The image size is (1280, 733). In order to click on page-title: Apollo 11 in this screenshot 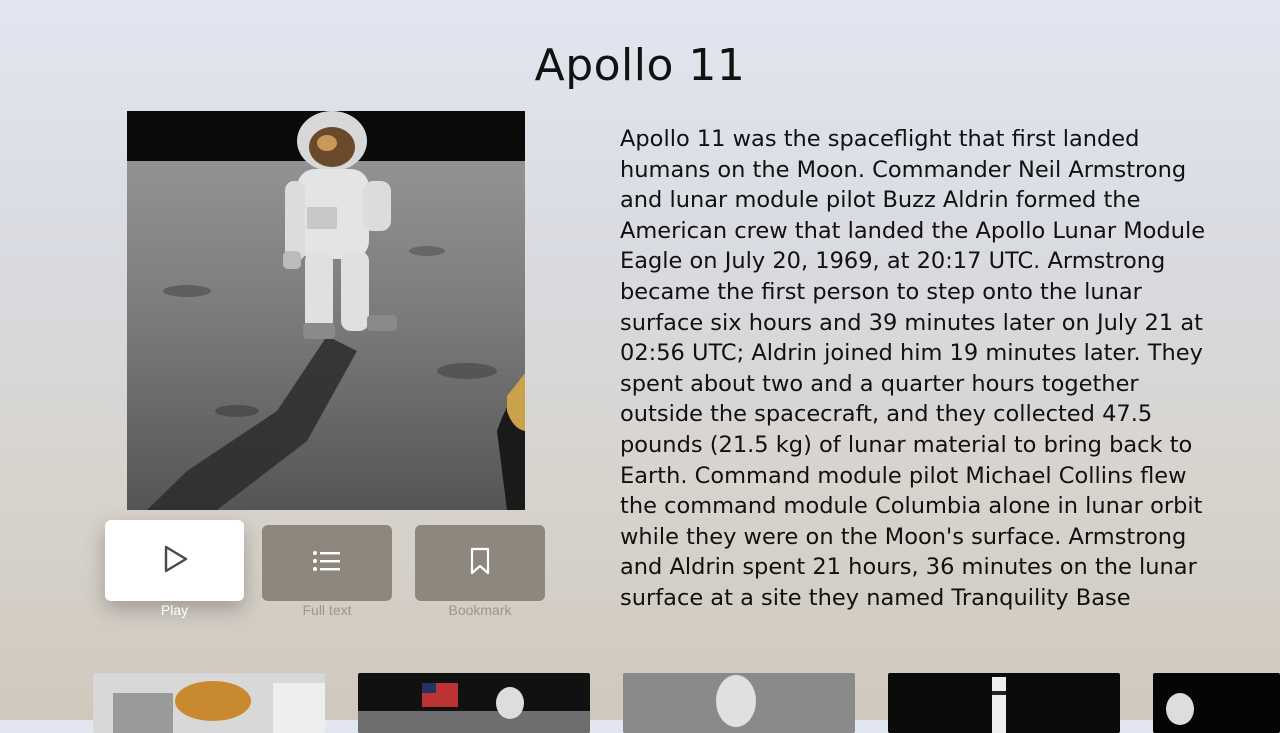, I will do `click(640, 65)`.